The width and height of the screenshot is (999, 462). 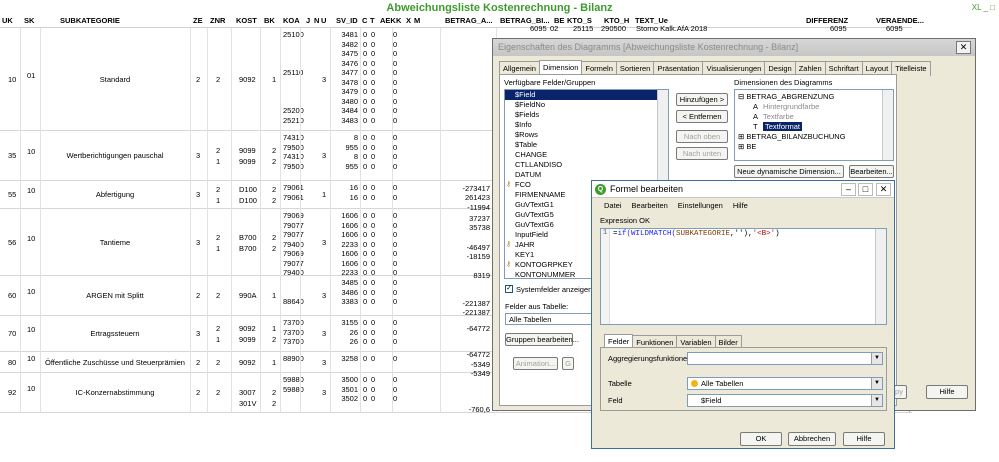 I want to click on sv-id-cell: 3485, so click(x=349, y=282).